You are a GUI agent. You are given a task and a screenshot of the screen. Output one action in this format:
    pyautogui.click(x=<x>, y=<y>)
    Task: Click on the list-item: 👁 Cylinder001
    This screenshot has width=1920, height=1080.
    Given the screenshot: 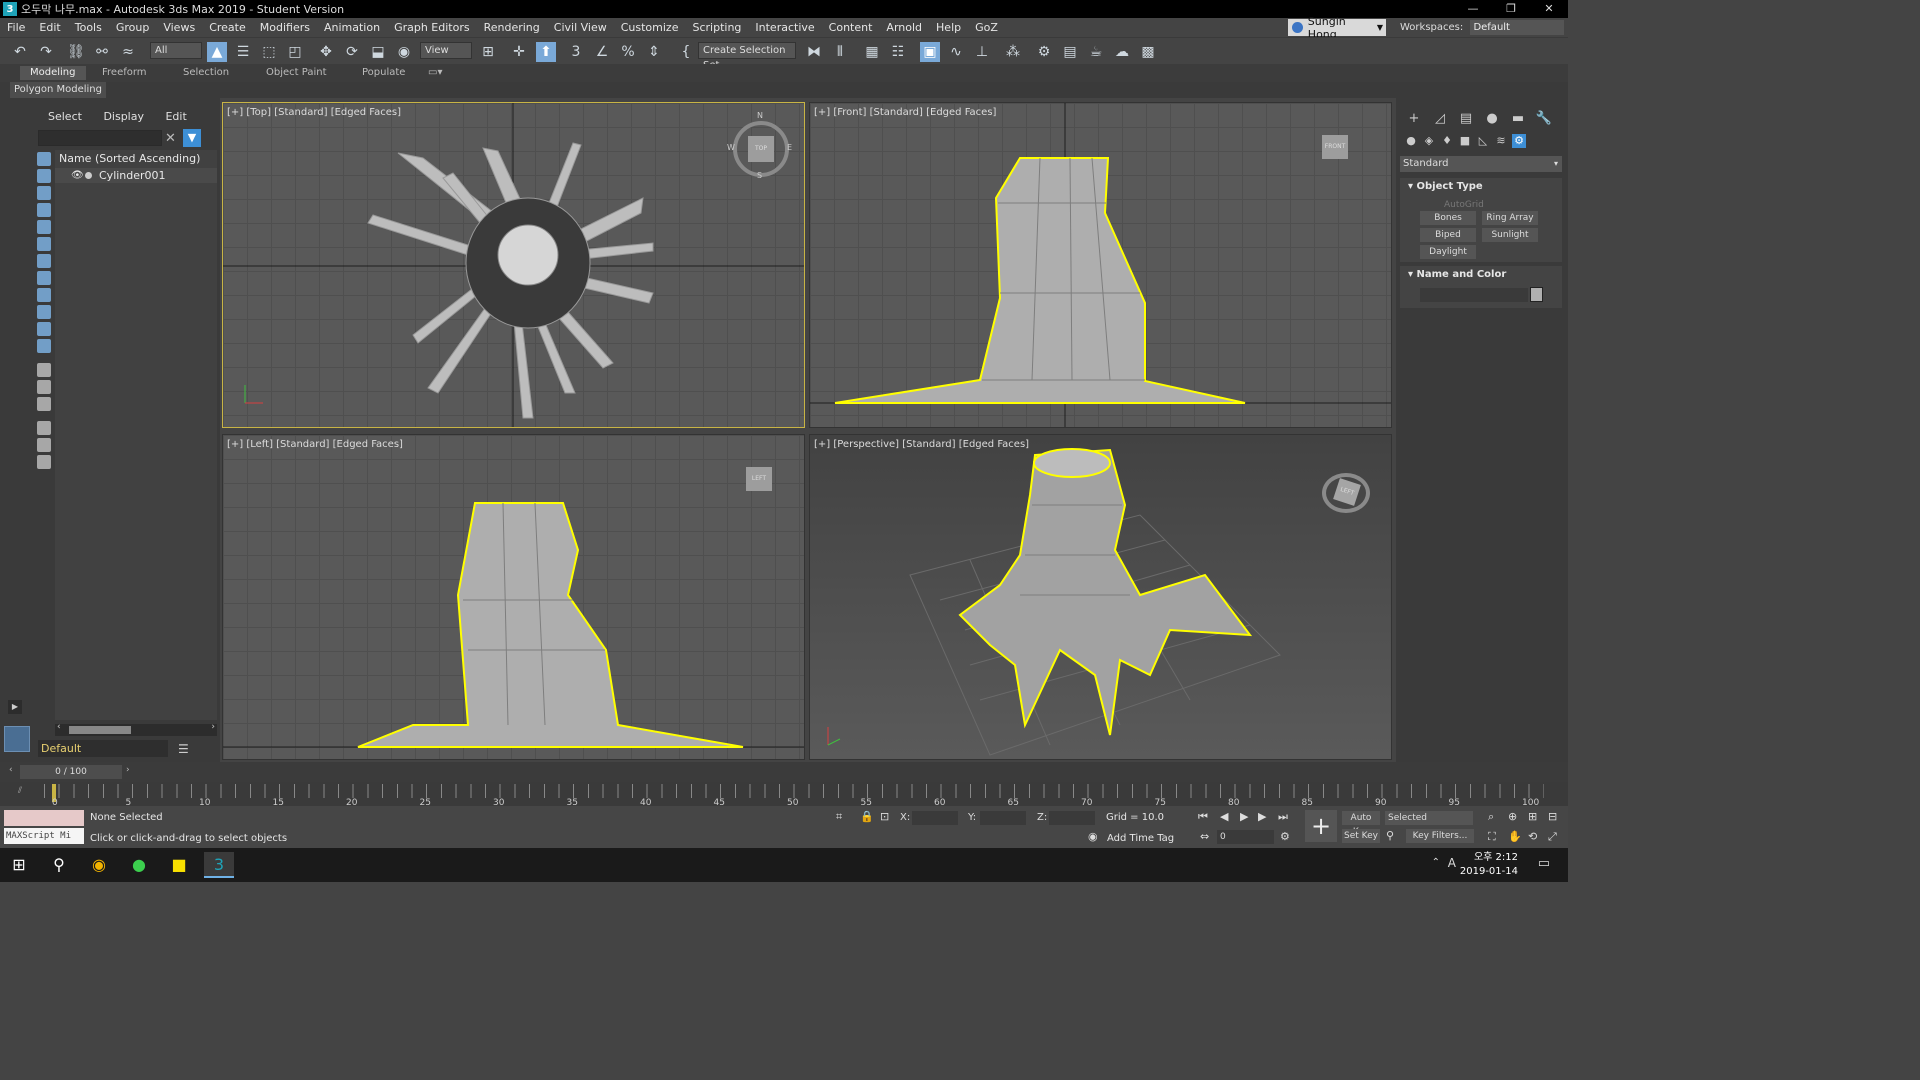 What is the action you would take?
    pyautogui.click(x=136, y=175)
    